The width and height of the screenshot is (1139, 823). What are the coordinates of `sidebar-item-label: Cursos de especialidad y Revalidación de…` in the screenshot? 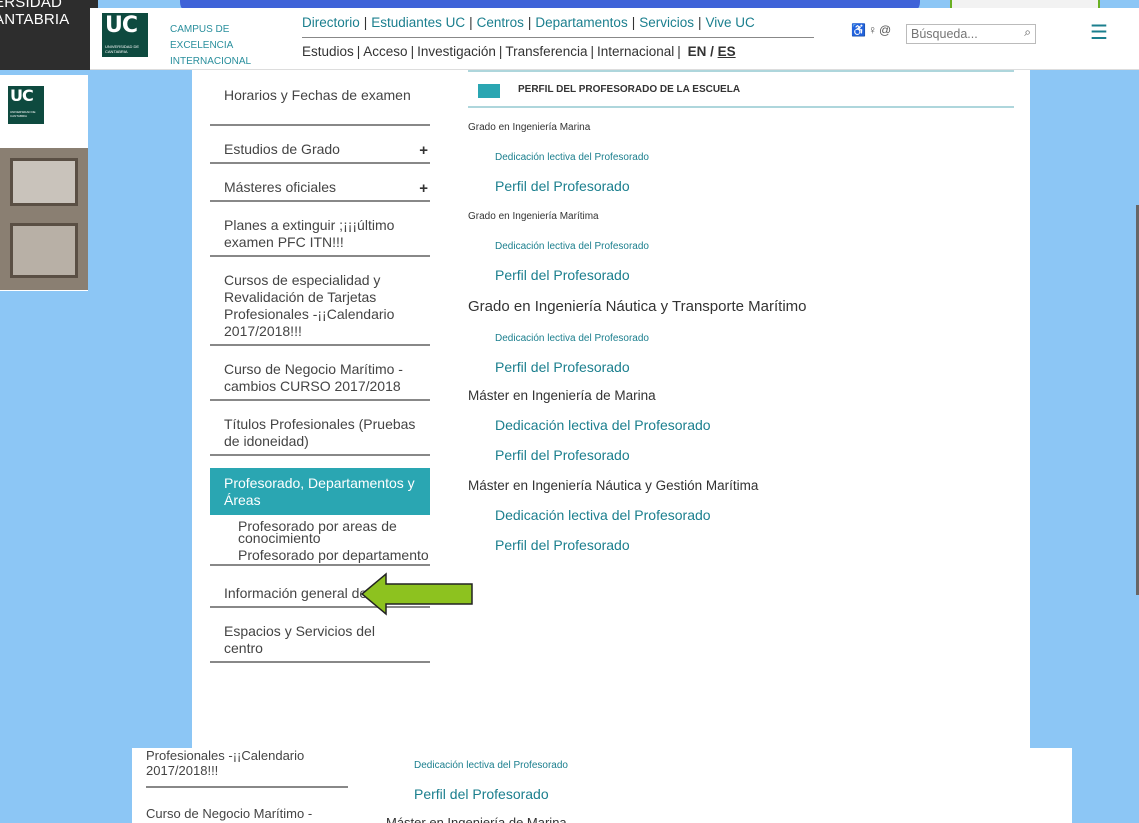 It's located at (309, 305).